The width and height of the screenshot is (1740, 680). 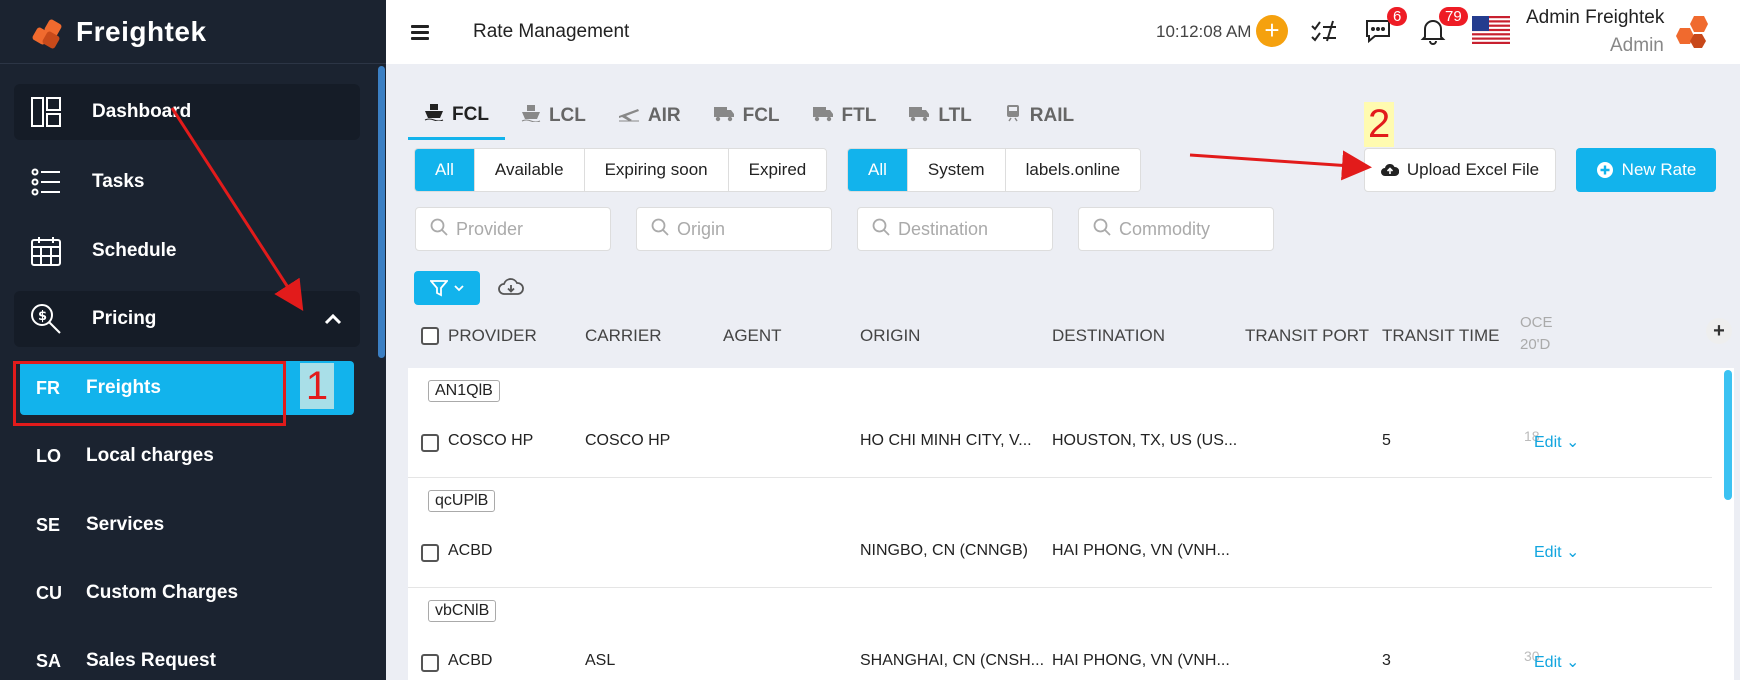 What do you see at coordinates (333, 319) in the screenshot?
I see `chevron-up-icon` at bounding box center [333, 319].